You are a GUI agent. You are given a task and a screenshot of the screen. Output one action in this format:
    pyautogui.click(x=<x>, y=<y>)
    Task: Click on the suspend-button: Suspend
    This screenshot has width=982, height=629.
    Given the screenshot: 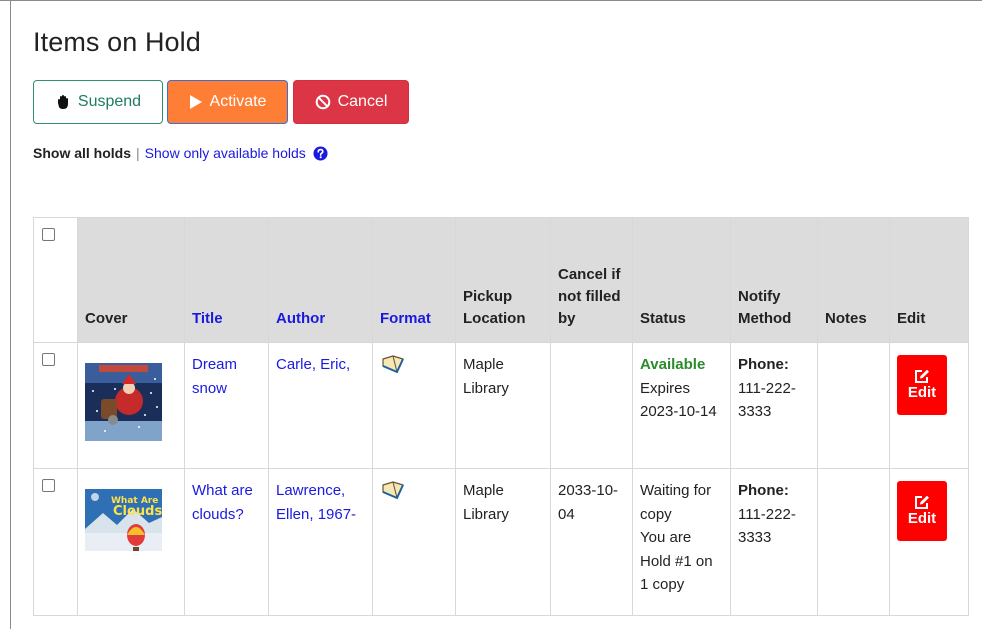 What is the action you would take?
    pyautogui.click(x=98, y=102)
    